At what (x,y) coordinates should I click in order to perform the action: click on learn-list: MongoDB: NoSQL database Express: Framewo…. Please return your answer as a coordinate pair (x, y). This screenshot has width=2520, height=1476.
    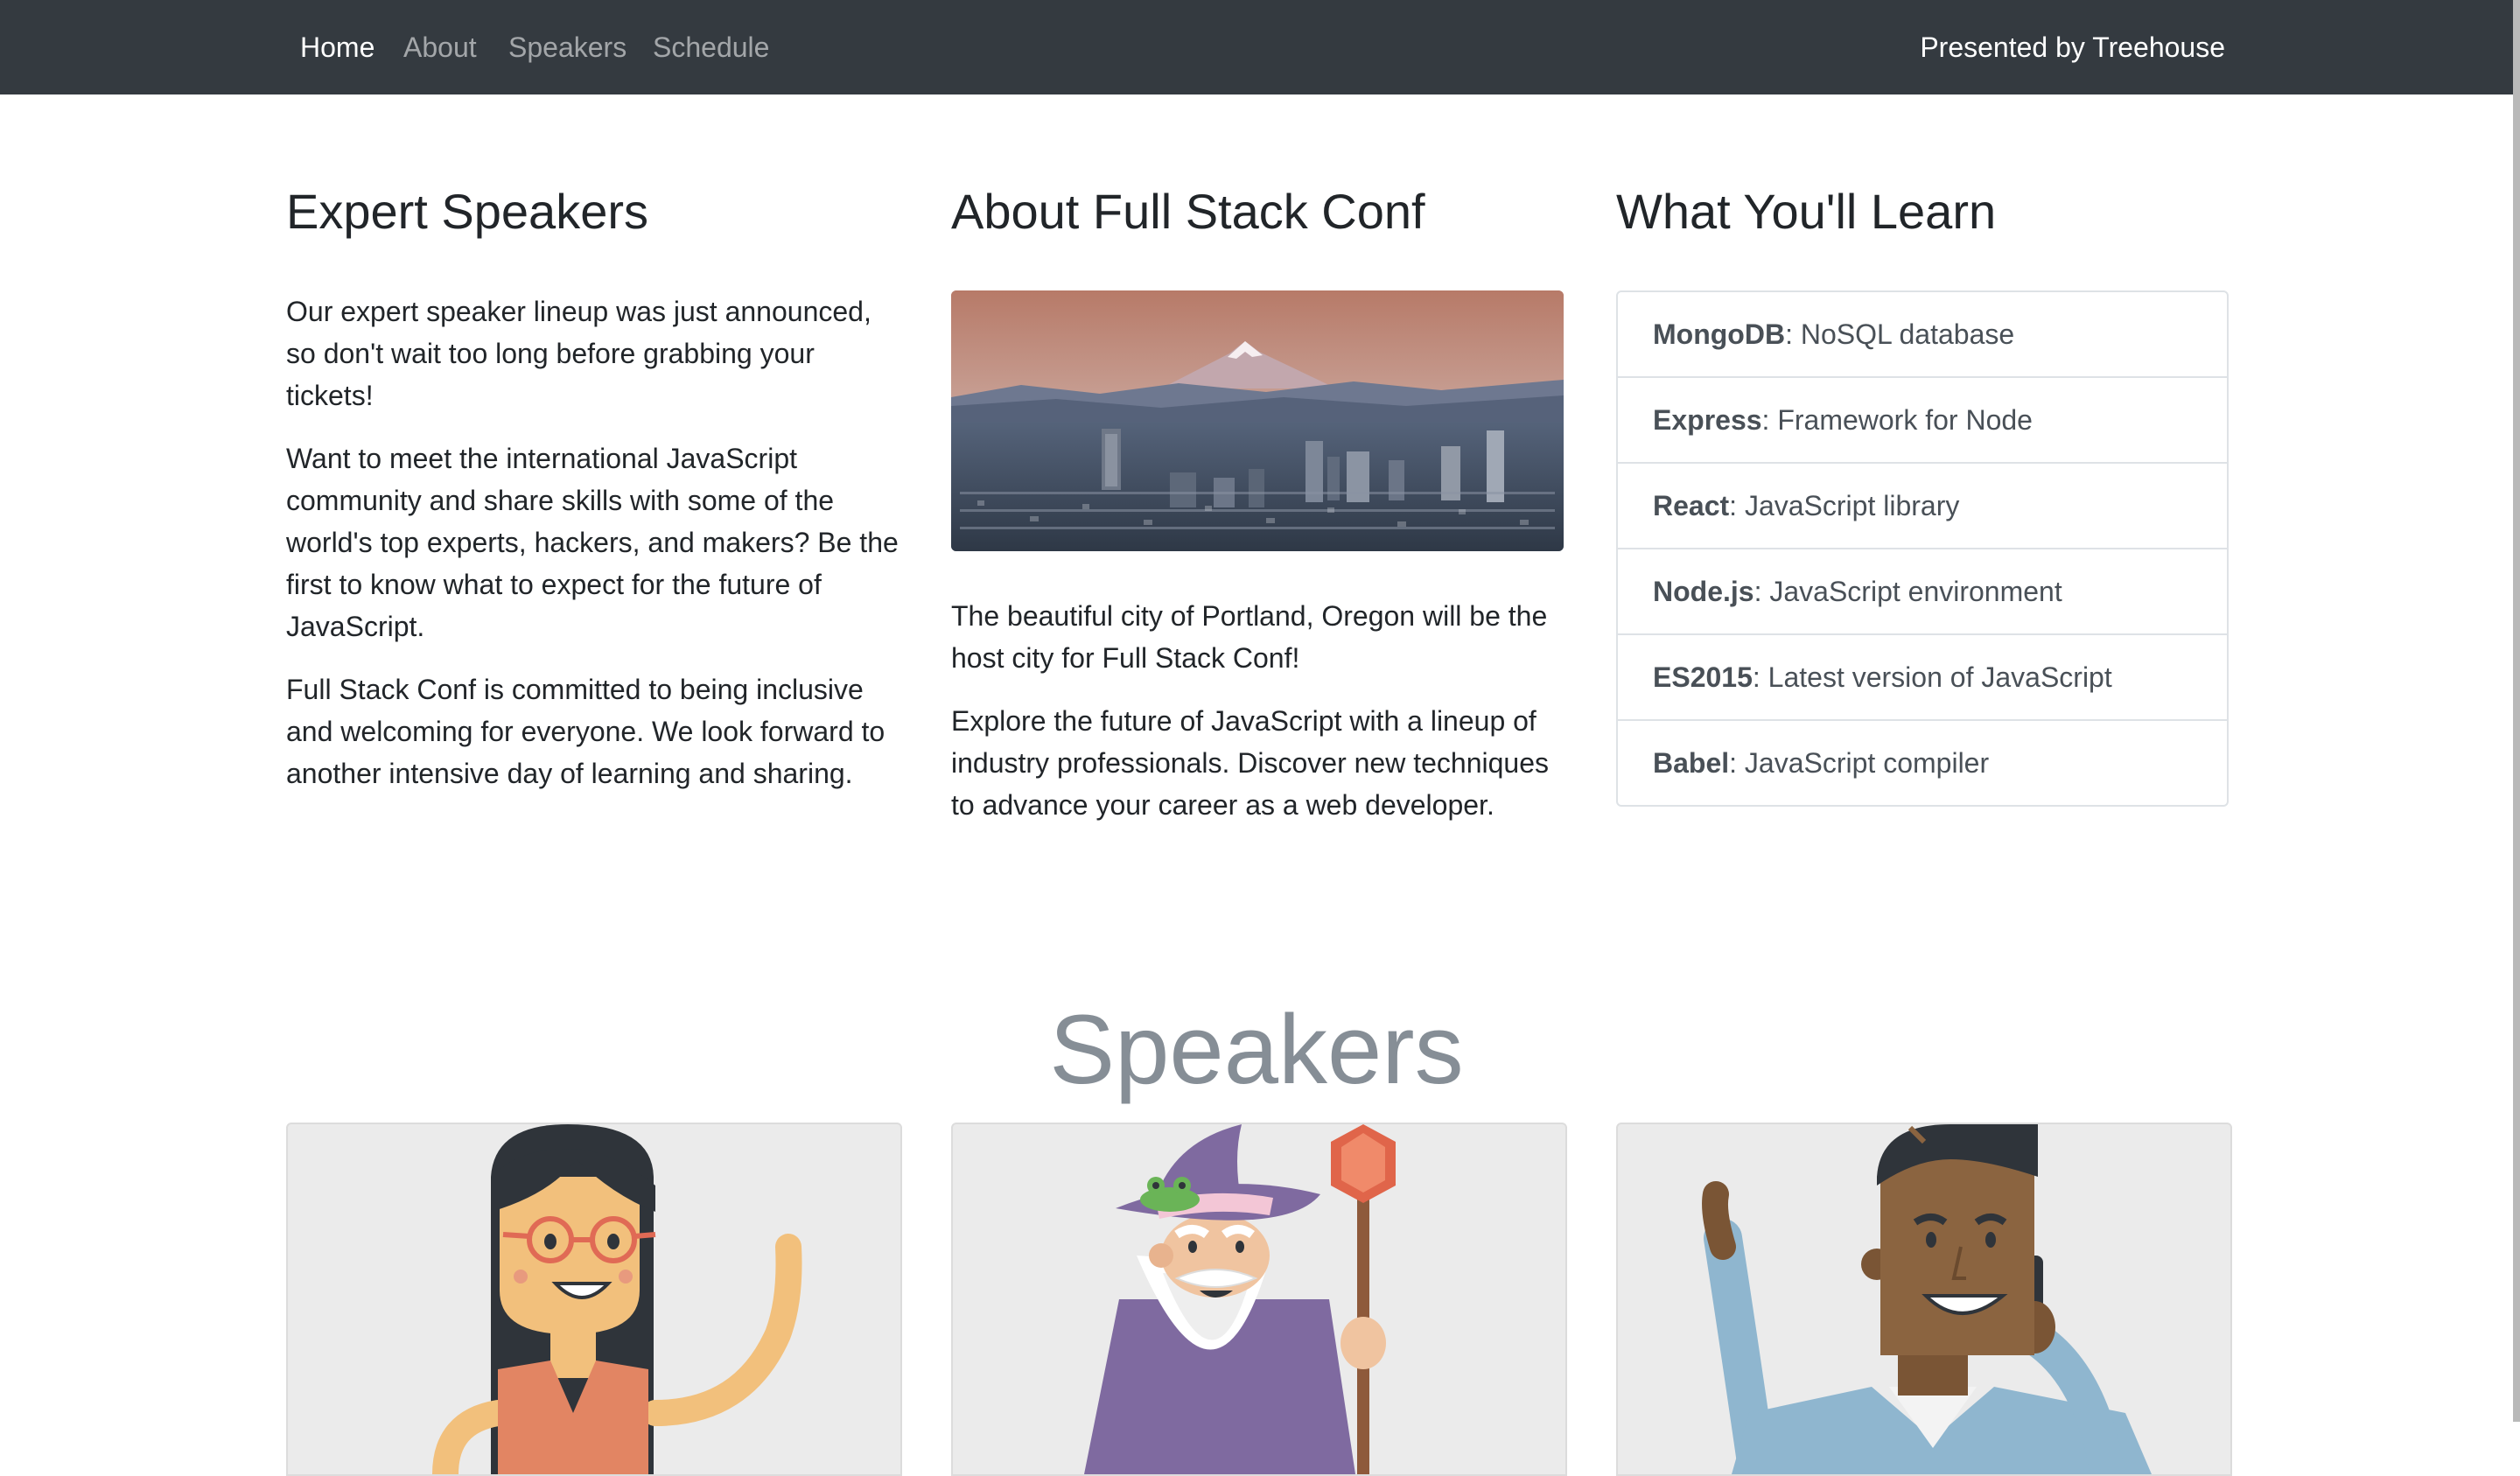
    Looking at the image, I should click on (1922, 548).